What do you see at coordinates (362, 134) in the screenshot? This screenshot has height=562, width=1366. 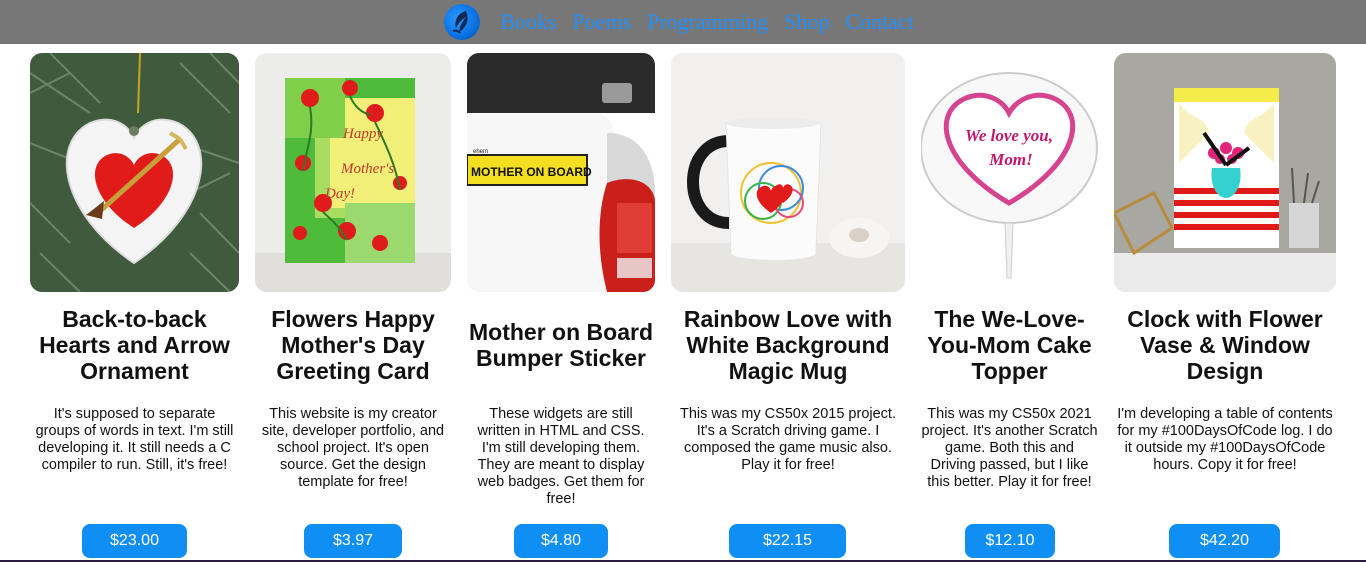 I see `svg-text: Happy` at bounding box center [362, 134].